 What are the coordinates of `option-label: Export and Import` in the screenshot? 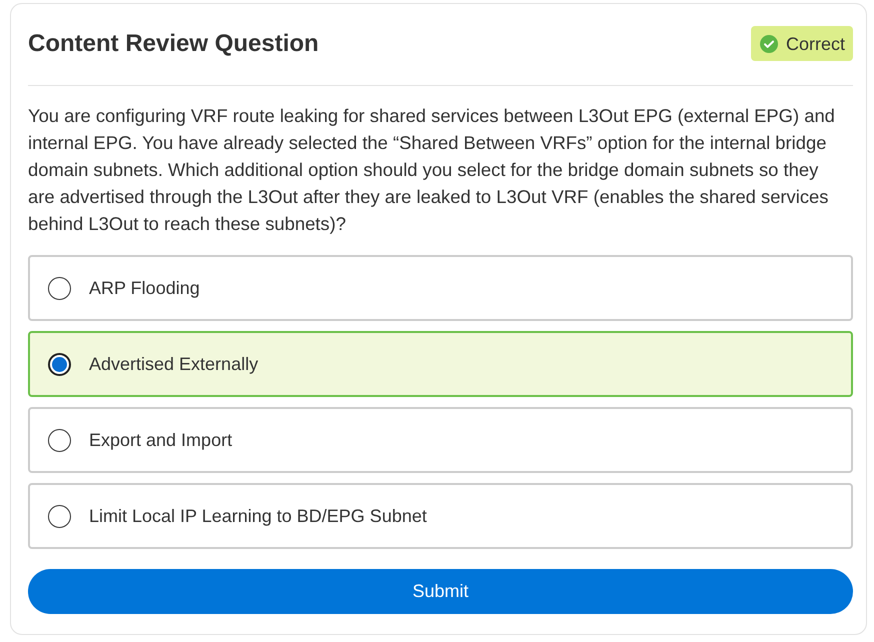 It's located at (160, 440).